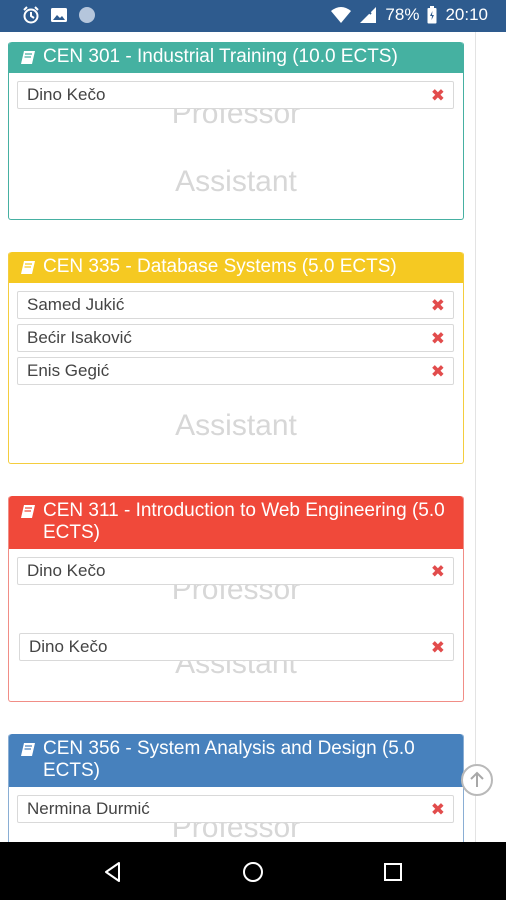  I want to click on professor-item: Bećir Isaković ✖, so click(235, 338).